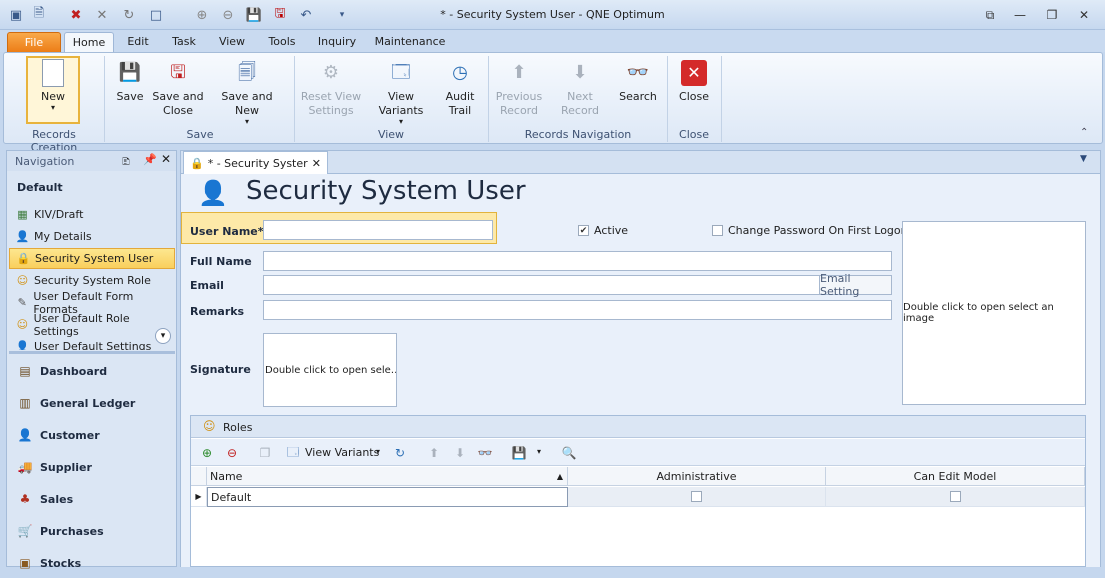 This screenshot has height=578, width=1105. What do you see at coordinates (92, 352) in the screenshot?
I see `nav-splitter` at bounding box center [92, 352].